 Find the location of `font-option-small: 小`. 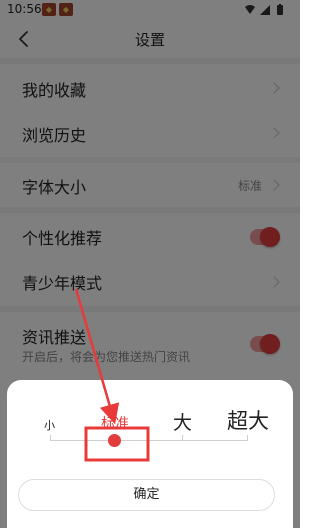

font-option-small: 小 is located at coordinates (49, 425).